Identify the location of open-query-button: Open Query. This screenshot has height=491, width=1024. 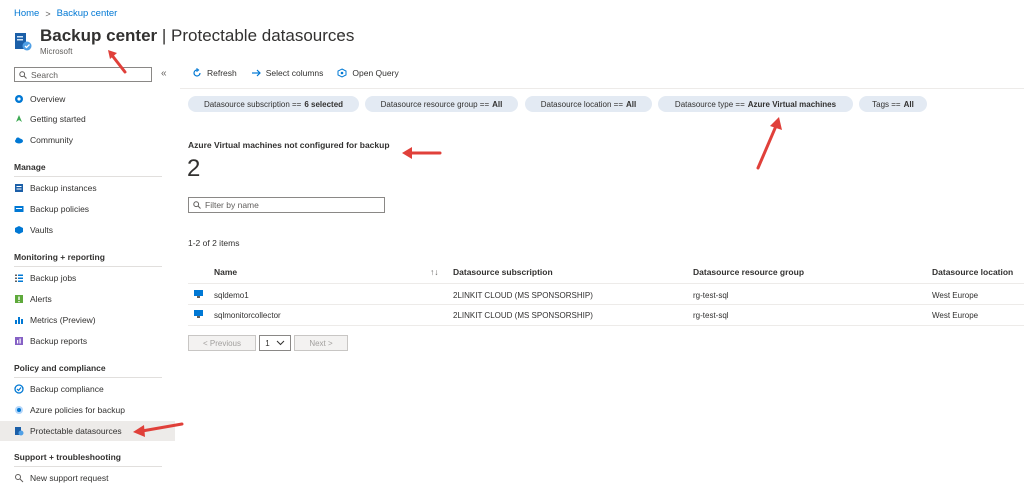
(368, 73).